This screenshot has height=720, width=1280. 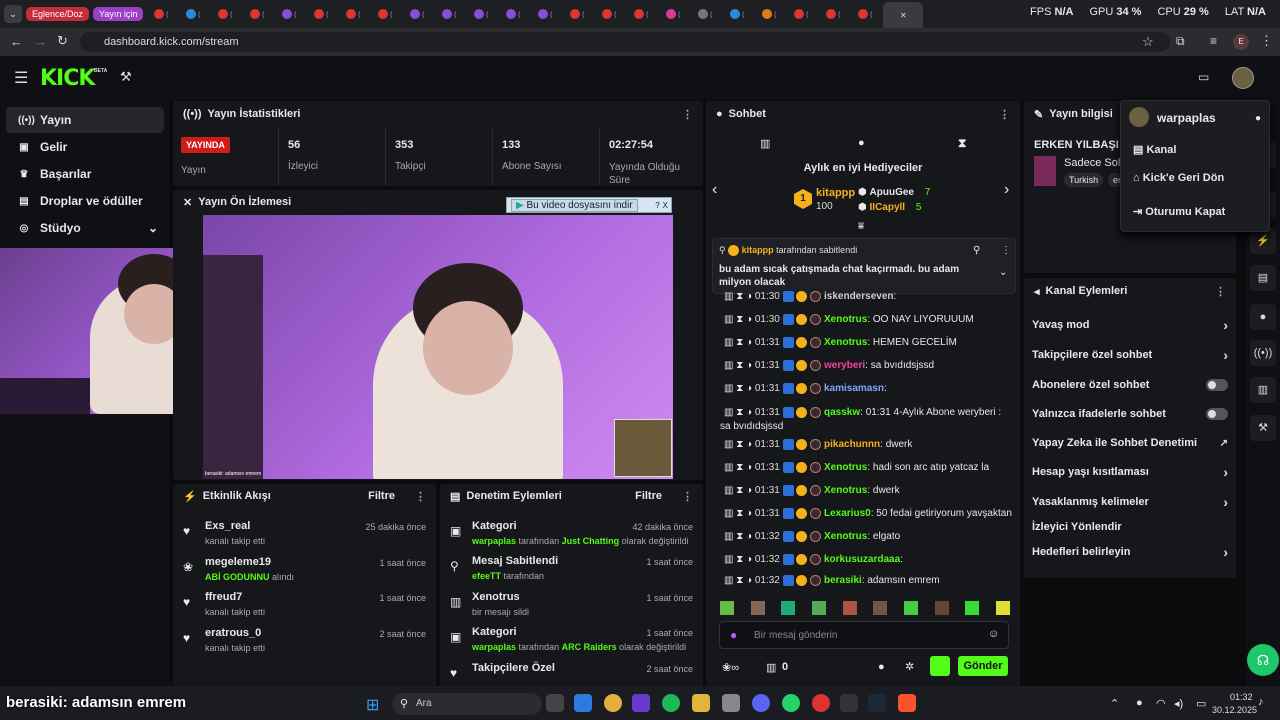 What do you see at coordinates (1263, 353) in the screenshot?
I see `broadcast-icon: ((•))` at bounding box center [1263, 353].